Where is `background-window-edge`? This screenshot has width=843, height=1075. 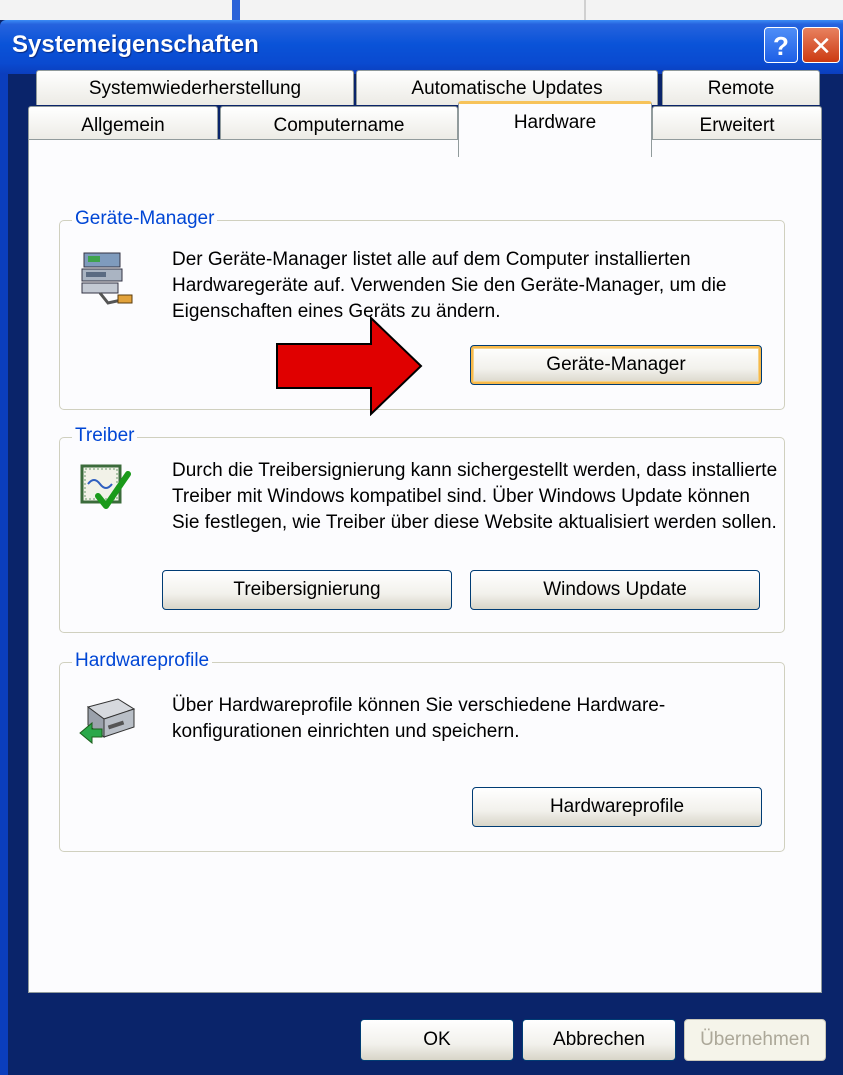 background-window-edge is located at coordinates (236, 11).